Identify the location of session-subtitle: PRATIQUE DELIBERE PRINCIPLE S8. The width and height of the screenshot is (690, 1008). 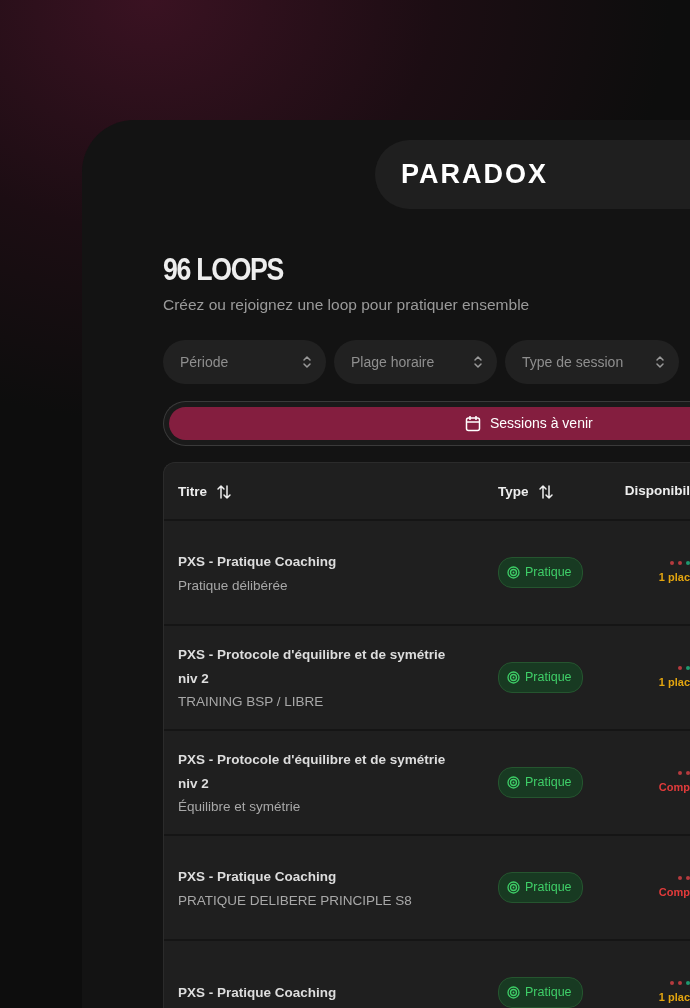
(295, 900).